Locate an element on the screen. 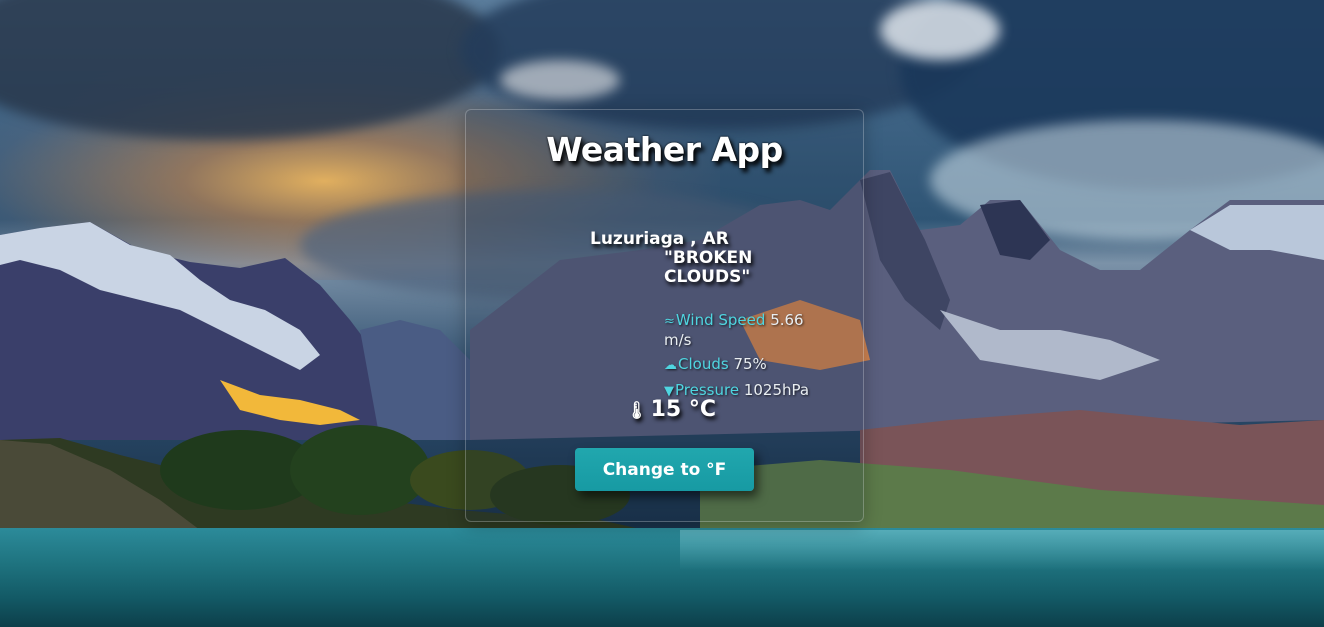 The image size is (1324, 627). wind-icon: ≈ is located at coordinates (669, 321).